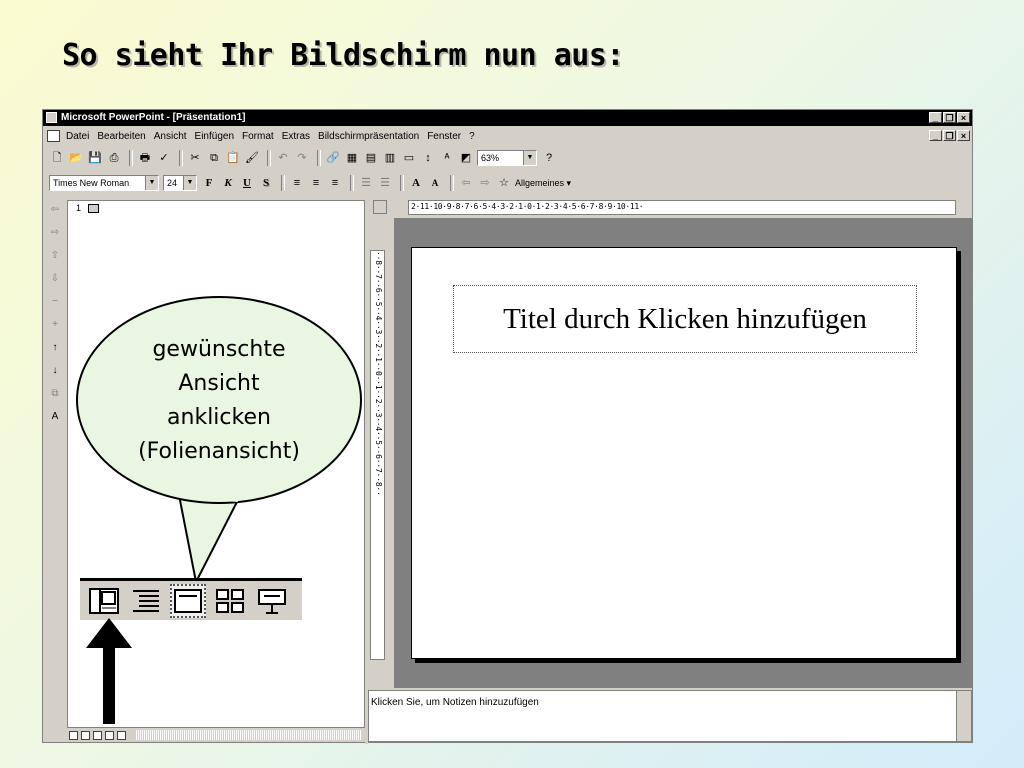  Describe the element at coordinates (109, 671) in the screenshot. I see `pointer-arrow` at that location.